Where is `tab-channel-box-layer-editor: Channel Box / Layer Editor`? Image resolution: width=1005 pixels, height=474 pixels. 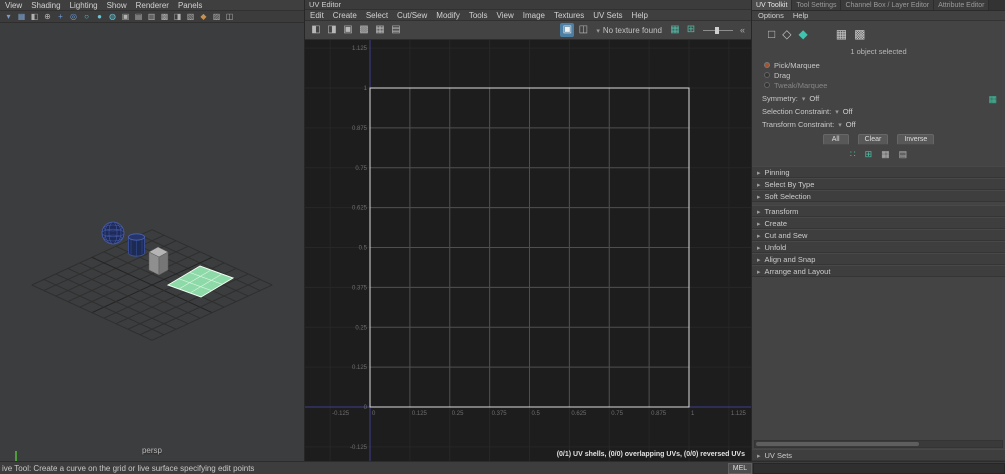
tab-channel-box-layer-editor: Channel Box / Layer Editor is located at coordinates (888, 5).